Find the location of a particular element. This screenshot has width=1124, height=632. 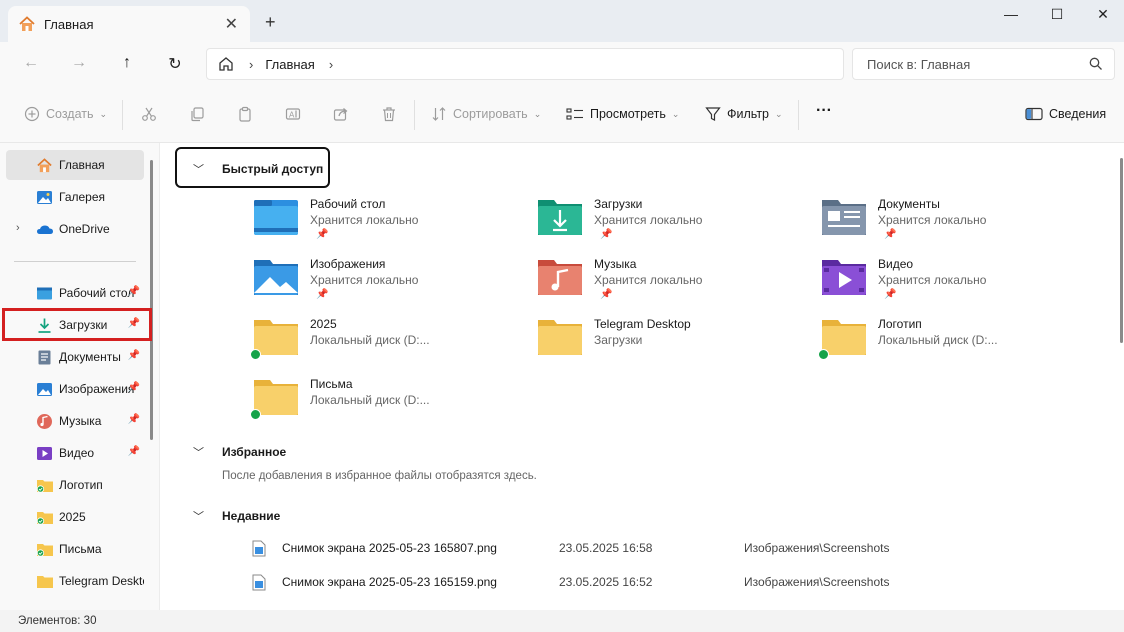

sidebar-item-2025: 2025 is located at coordinates (75, 517).